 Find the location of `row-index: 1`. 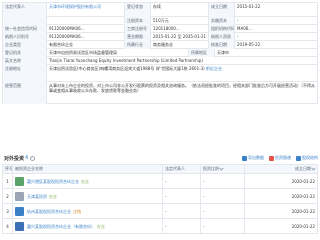

row-index: 1 is located at coordinates (8, 181).